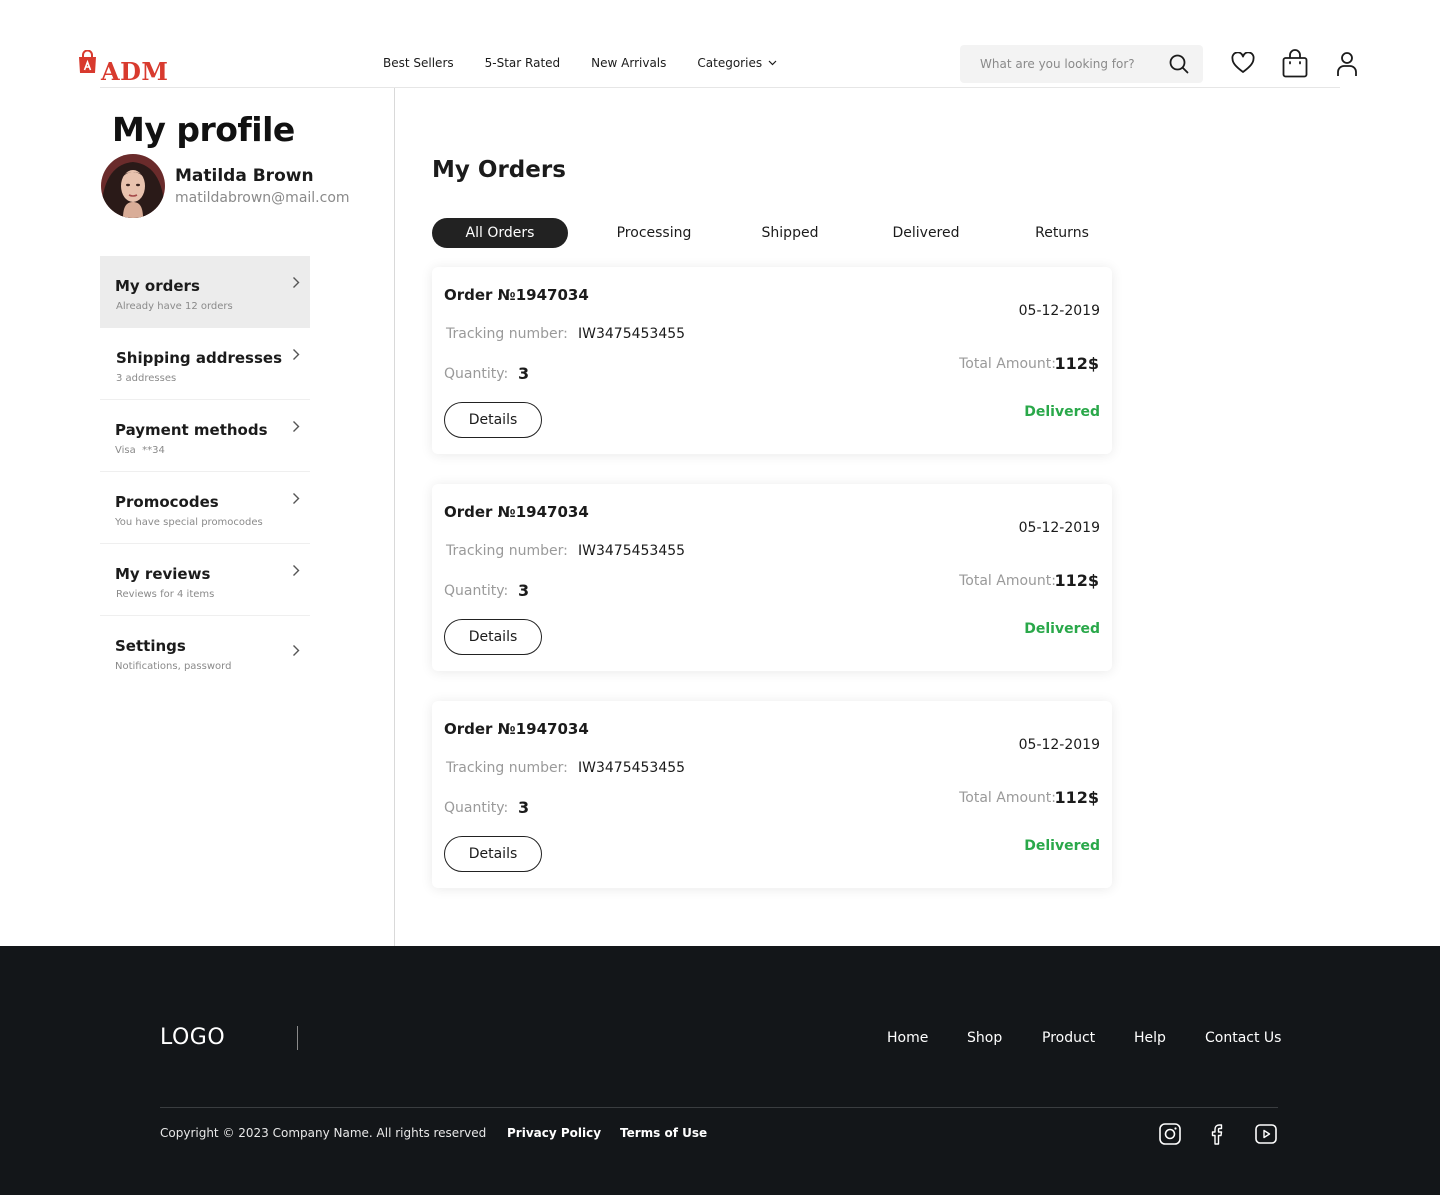  What do you see at coordinates (720, 87) in the screenshot?
I see `header-divider` at bounding box center [720, 87].